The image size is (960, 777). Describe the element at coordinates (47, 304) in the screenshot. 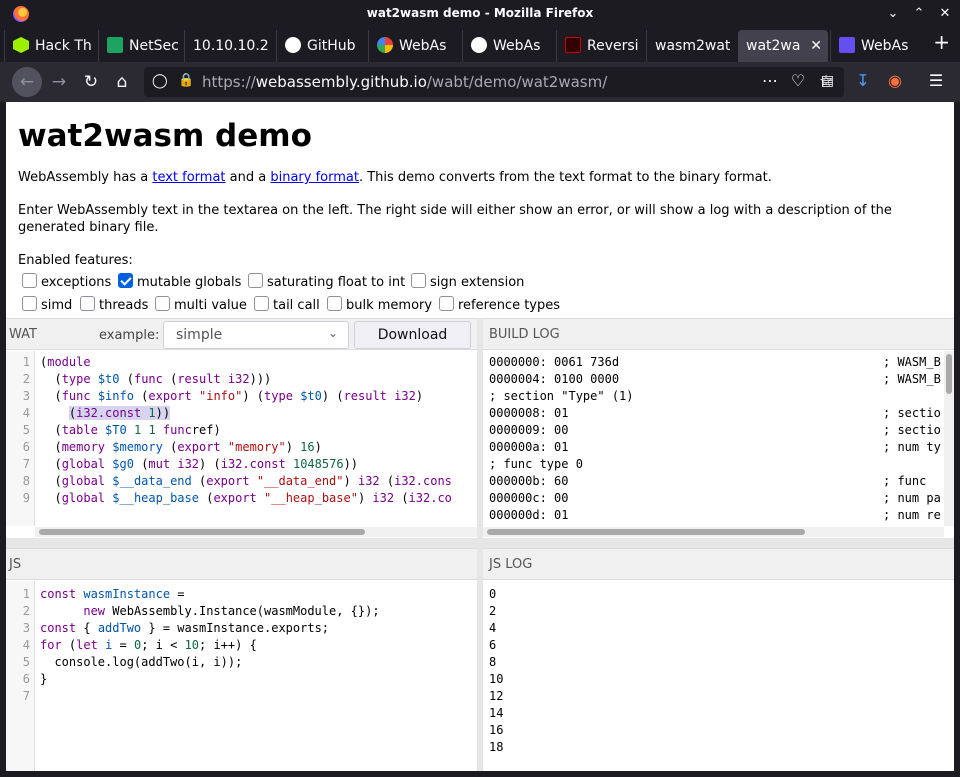

I see `feature-simd: simd` at that location.